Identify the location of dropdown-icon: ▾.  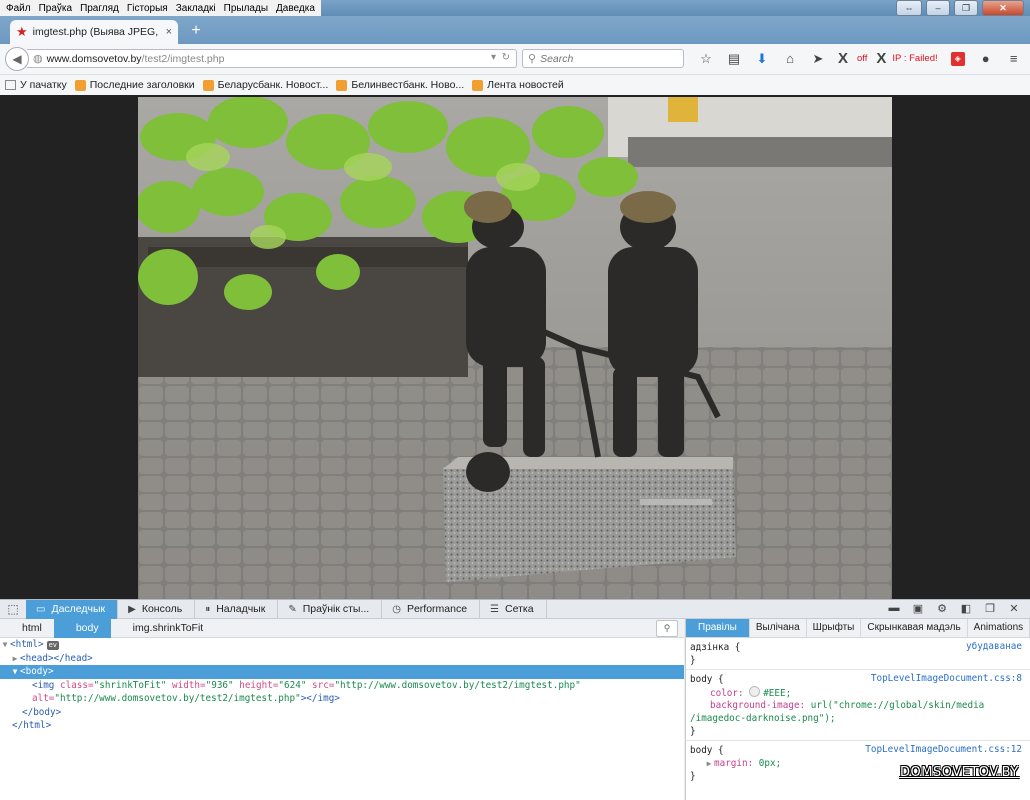
(493, 57).